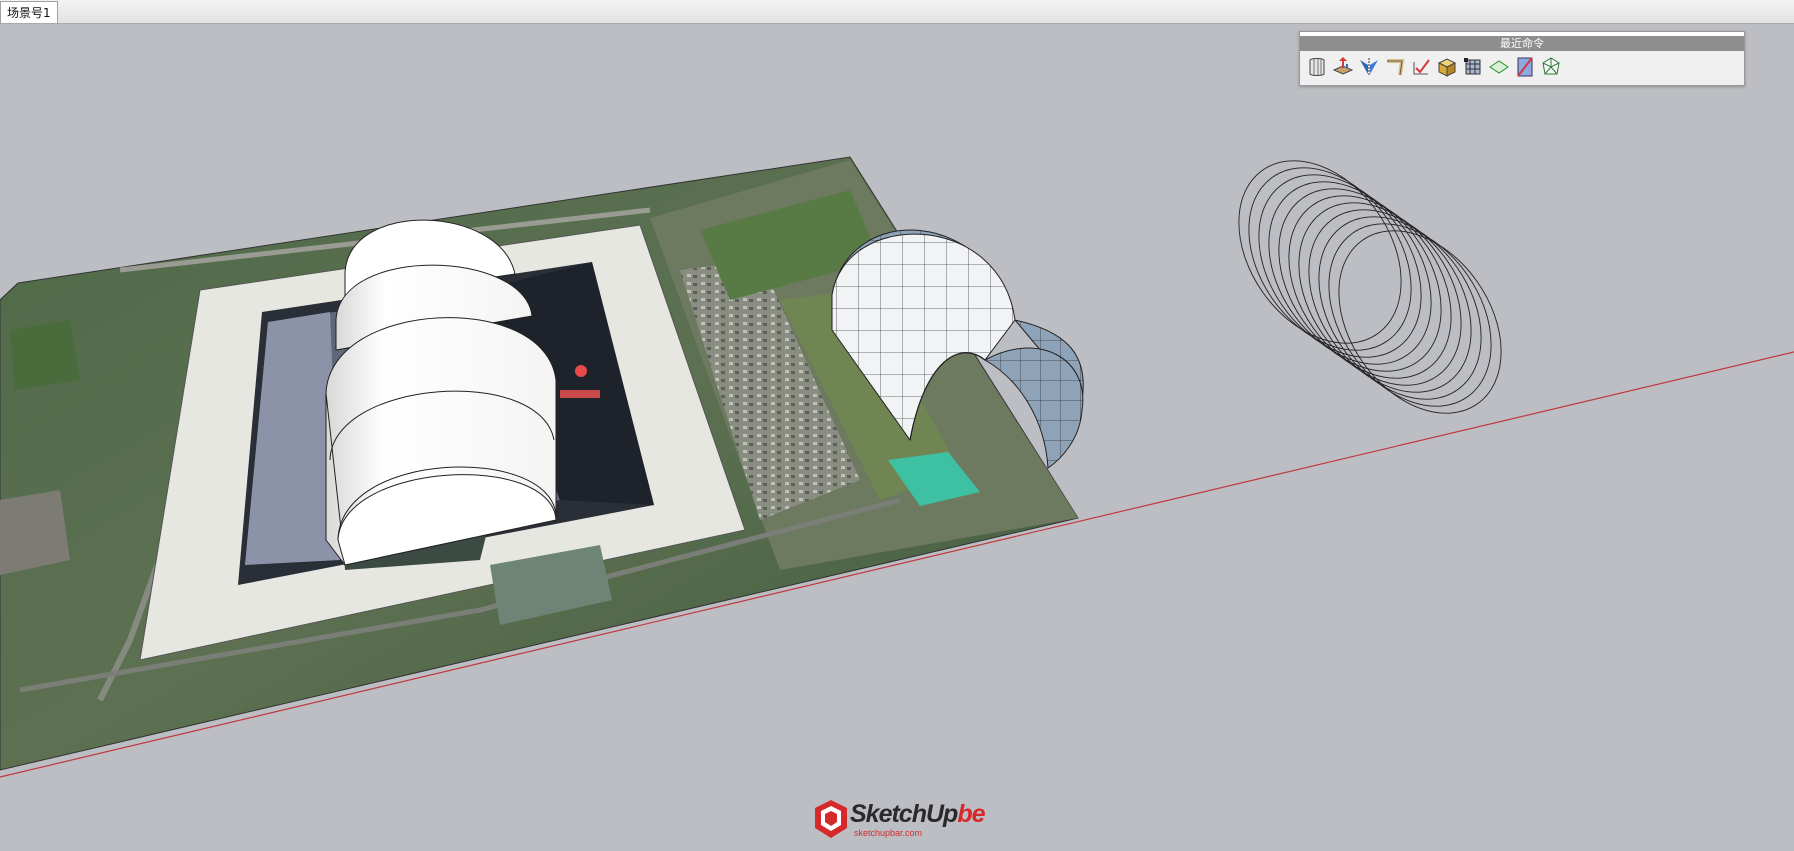  Describe the element at coordinates (888, 833) in the screenshot. I see `watermark-url: sketchupbar.com` at that location.